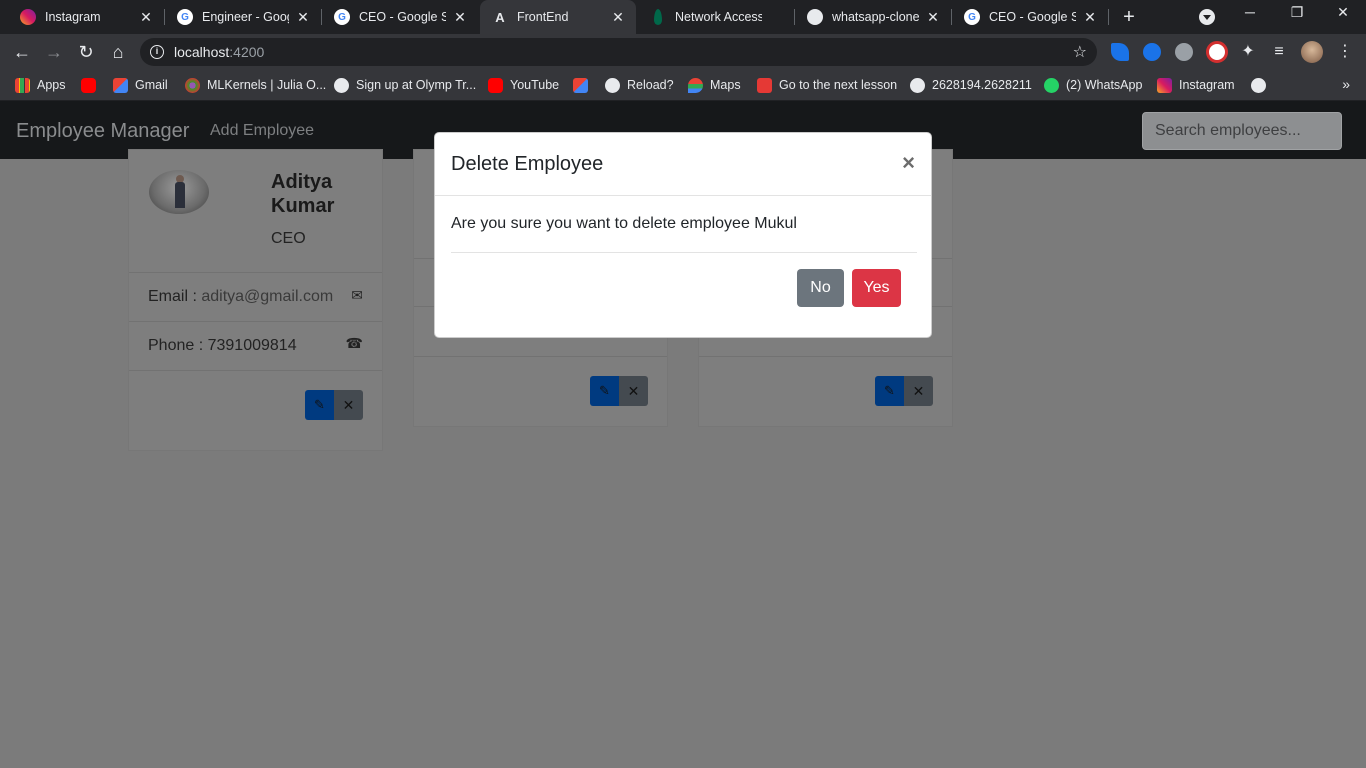  Describe the element at coordinates (1248, 52) in the screenshot. I see `extensions-puzzle-icon: ✦` at that location.